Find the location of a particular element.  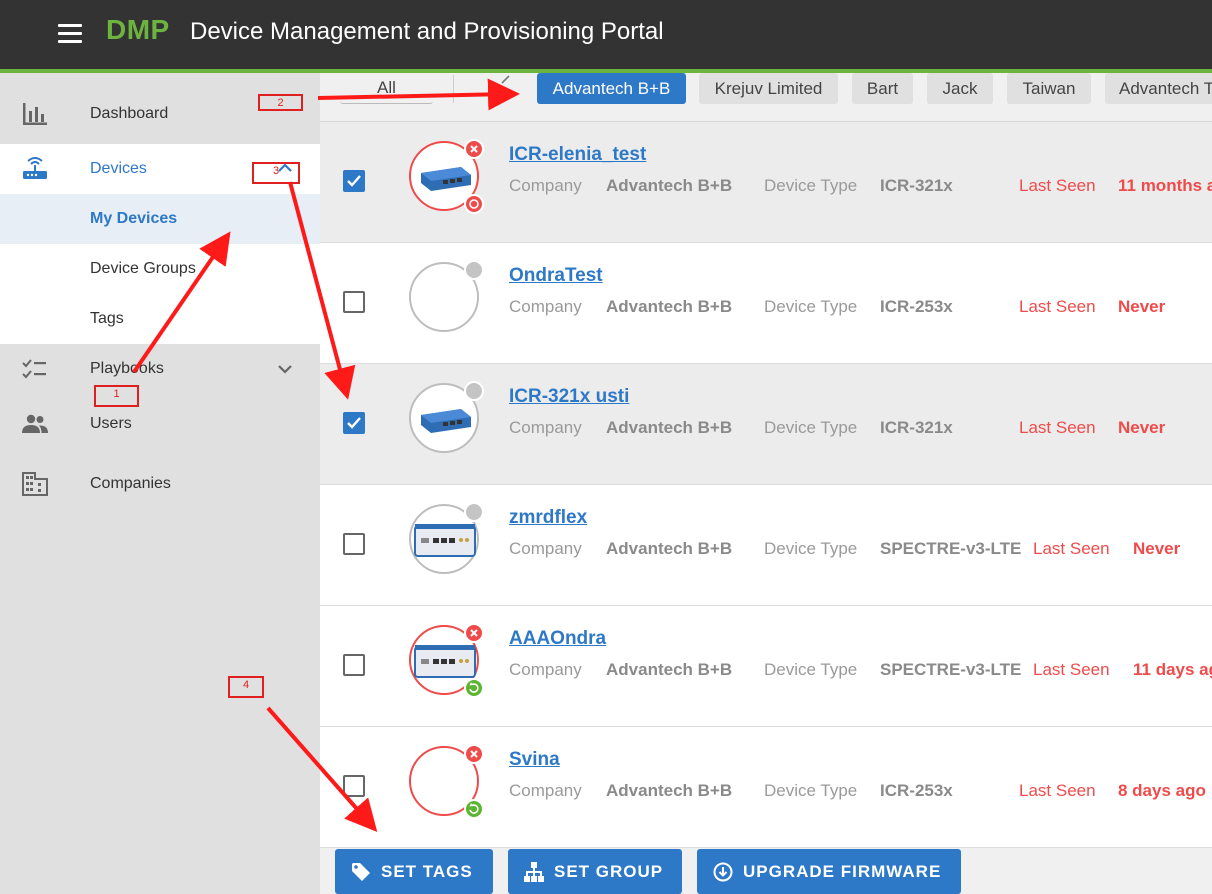

set-group-button: SET GROUP is located at coordinates (595, 871).